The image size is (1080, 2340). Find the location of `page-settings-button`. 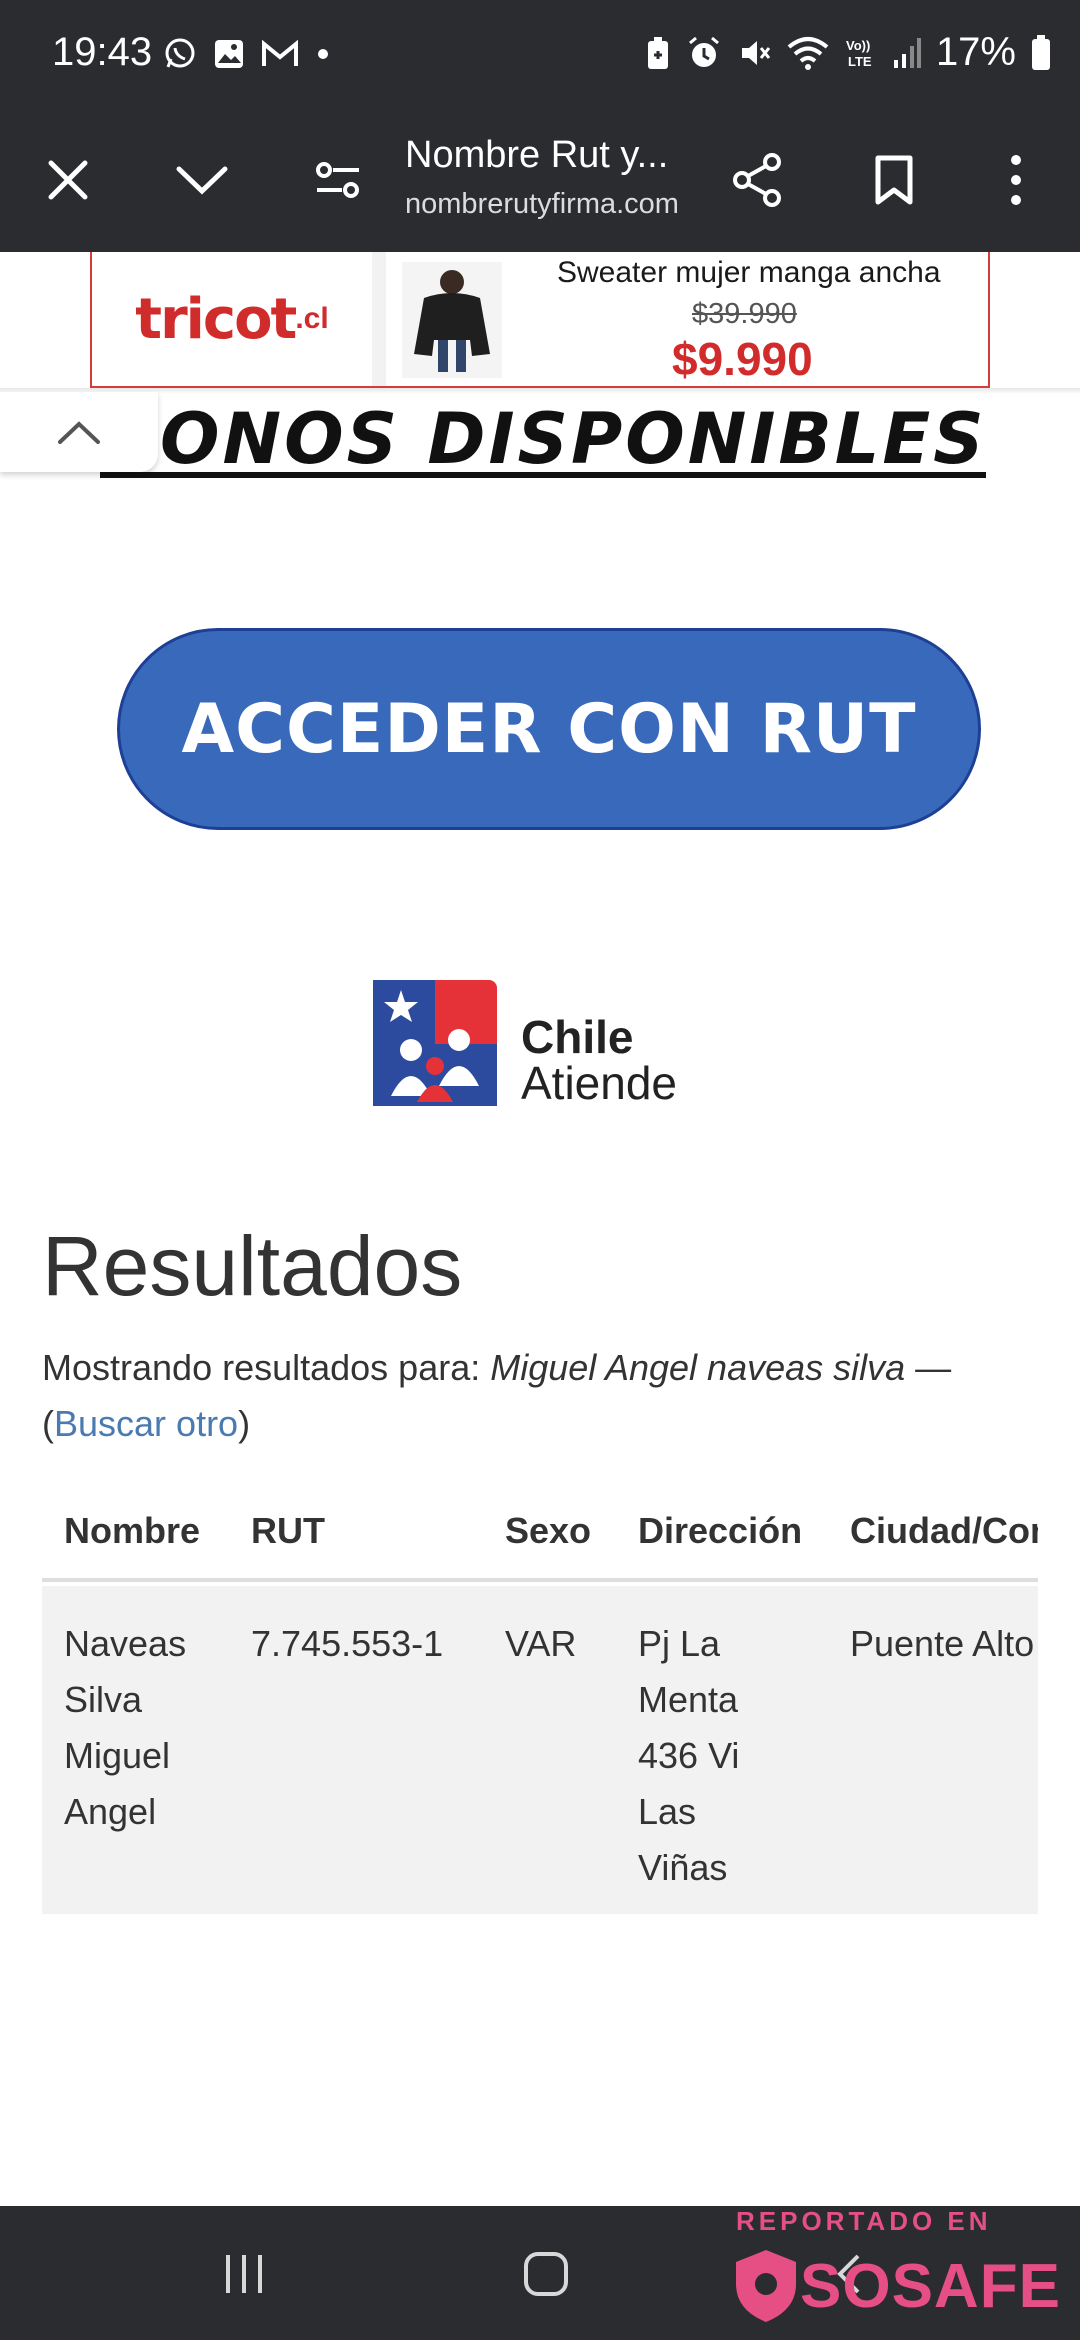

page-settings-button is located at coordinates (338, 180).